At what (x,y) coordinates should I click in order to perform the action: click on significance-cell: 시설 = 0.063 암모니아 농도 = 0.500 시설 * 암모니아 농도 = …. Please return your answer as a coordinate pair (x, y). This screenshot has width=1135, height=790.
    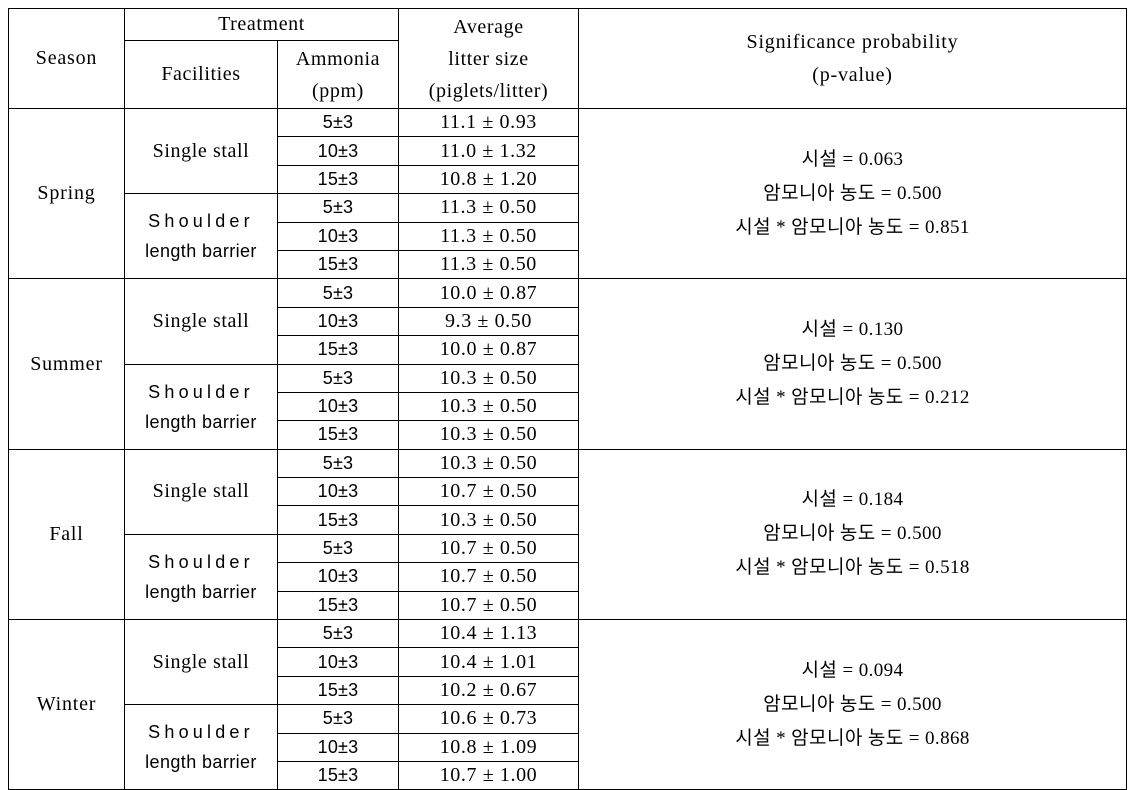
    Looking at the image, I should click on (852, 193).